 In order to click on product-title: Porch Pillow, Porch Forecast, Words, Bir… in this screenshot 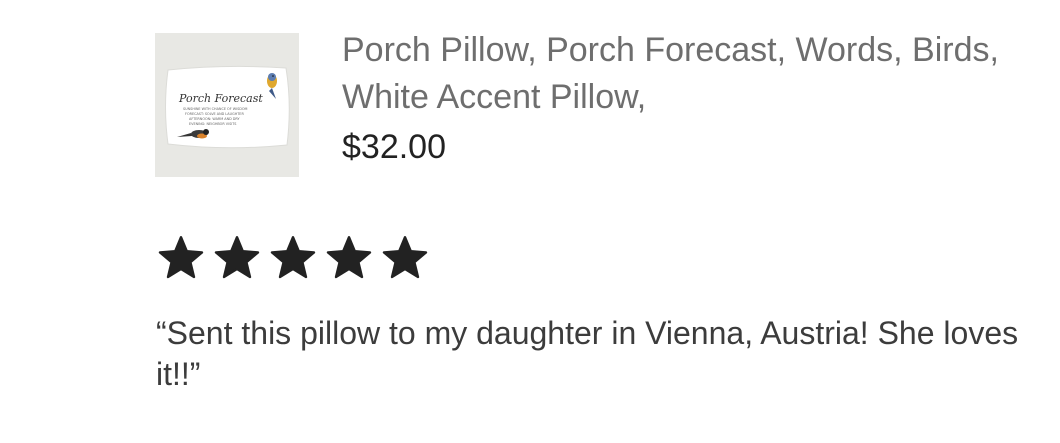, I will do `click(682, 74)`.